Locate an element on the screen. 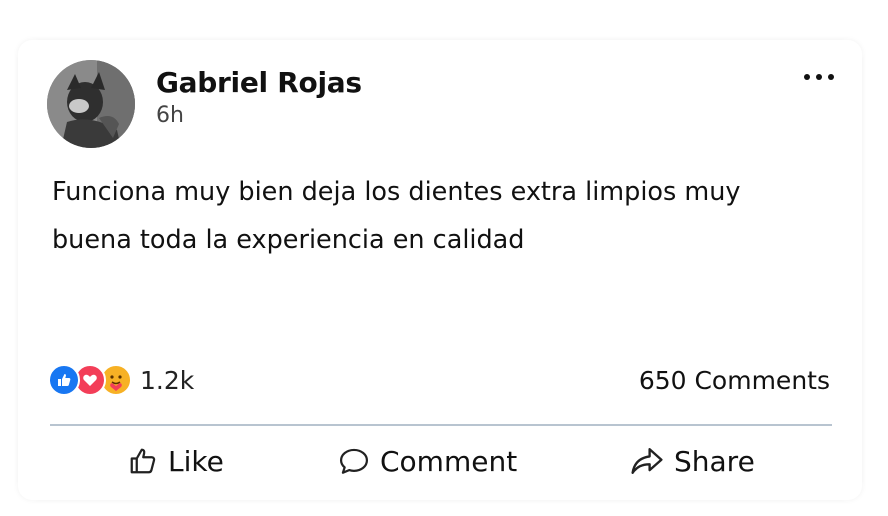 The width and height of the screenshot is (888, 516). author-name: Gabriel Rojas is located at coordinates (259, 82).